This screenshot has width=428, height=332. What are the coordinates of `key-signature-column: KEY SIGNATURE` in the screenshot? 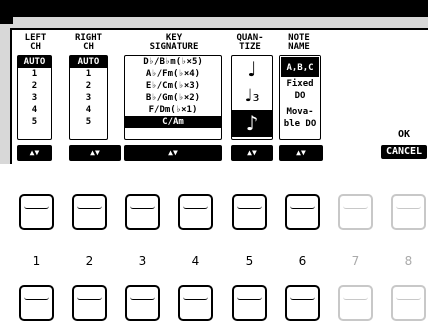 It's located at (174, 43).